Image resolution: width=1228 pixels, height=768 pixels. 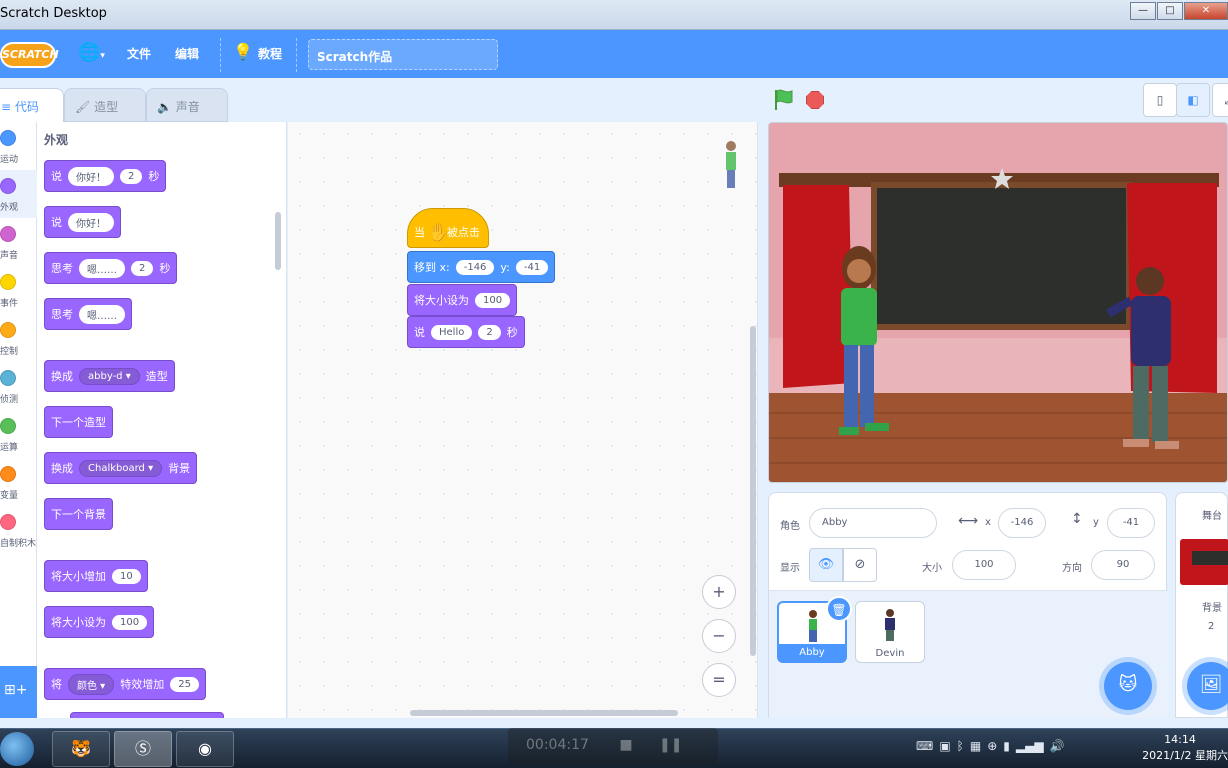 What do you see at coordinates (826, 565) in the screenshot?
I see `show-sprite-button: 👁` at bounding box center [826, 565].